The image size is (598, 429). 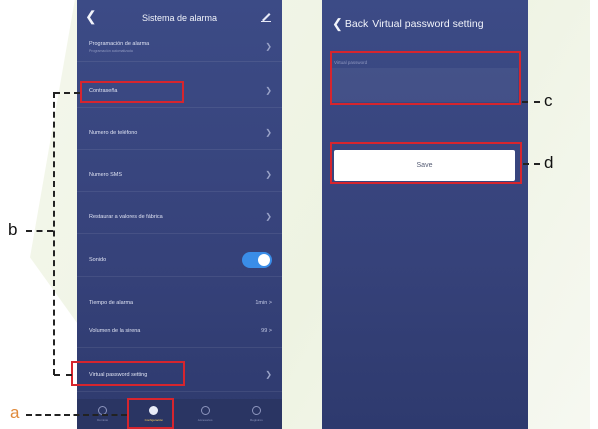 I want to click on settings-row-volumen: Volumen de la sirena 99 >, so click(x=179, y=331).